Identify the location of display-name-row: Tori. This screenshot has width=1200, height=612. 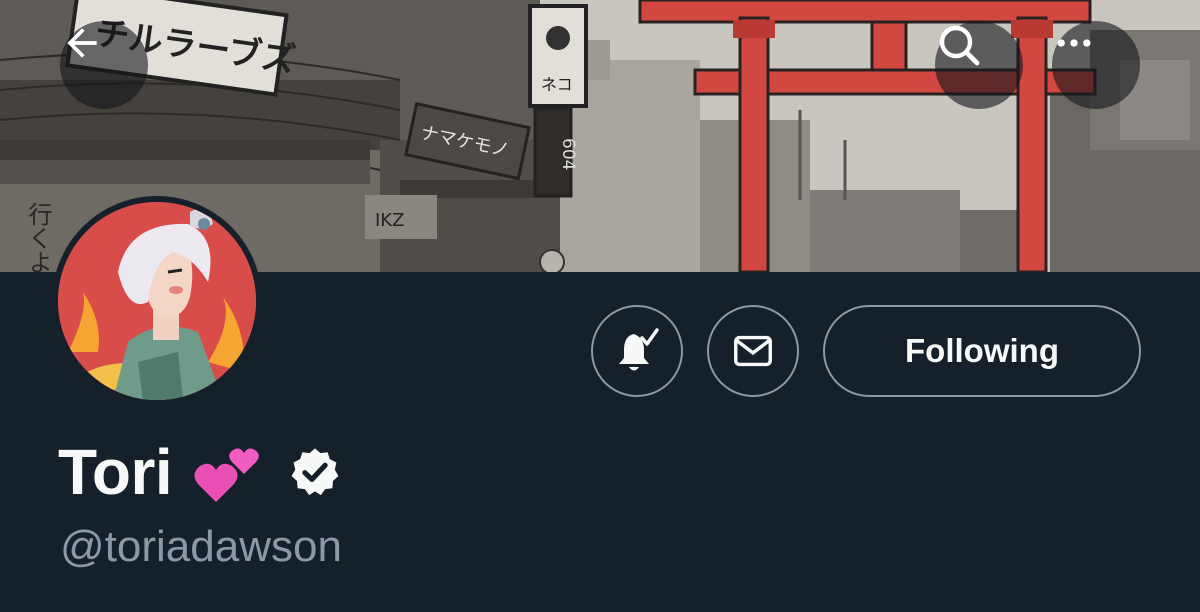
(200, 472).